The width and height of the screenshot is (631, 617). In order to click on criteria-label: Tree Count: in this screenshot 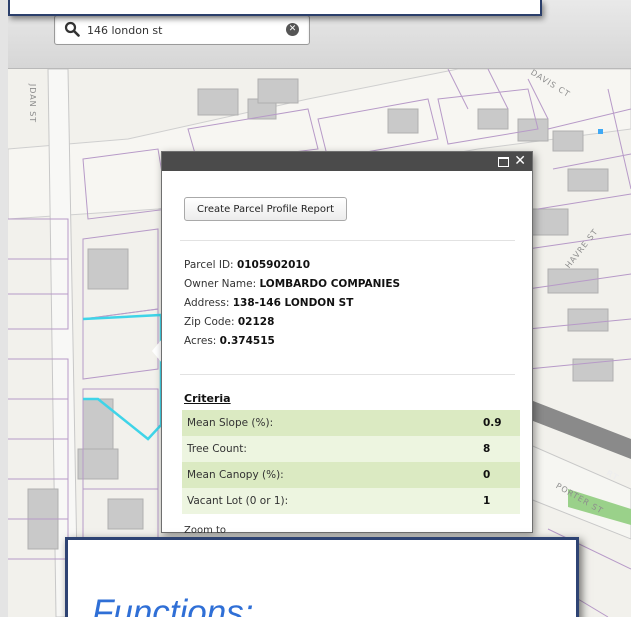, I will do `click(330, 449)`.